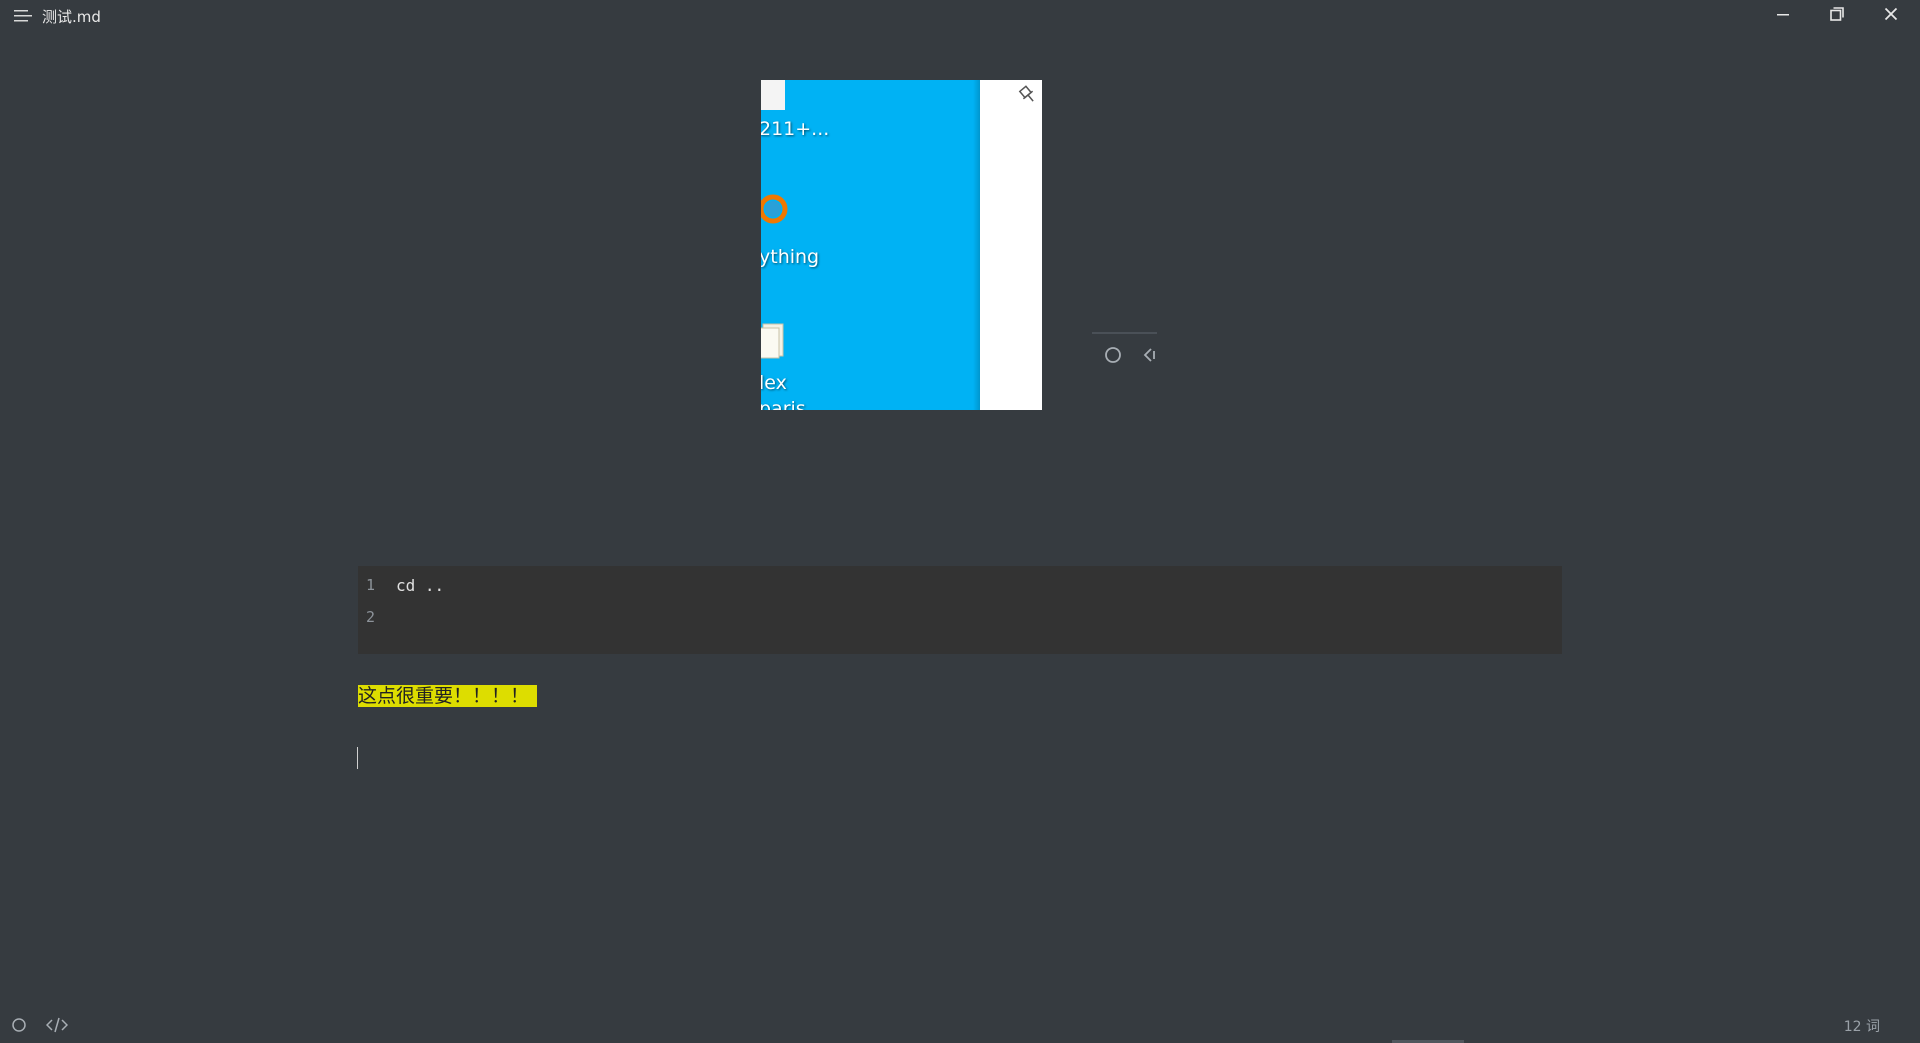  What do you see at coordinates (1011, 245) in the screenshot?
I see `window-panel` at bounding box center [1011, 245].